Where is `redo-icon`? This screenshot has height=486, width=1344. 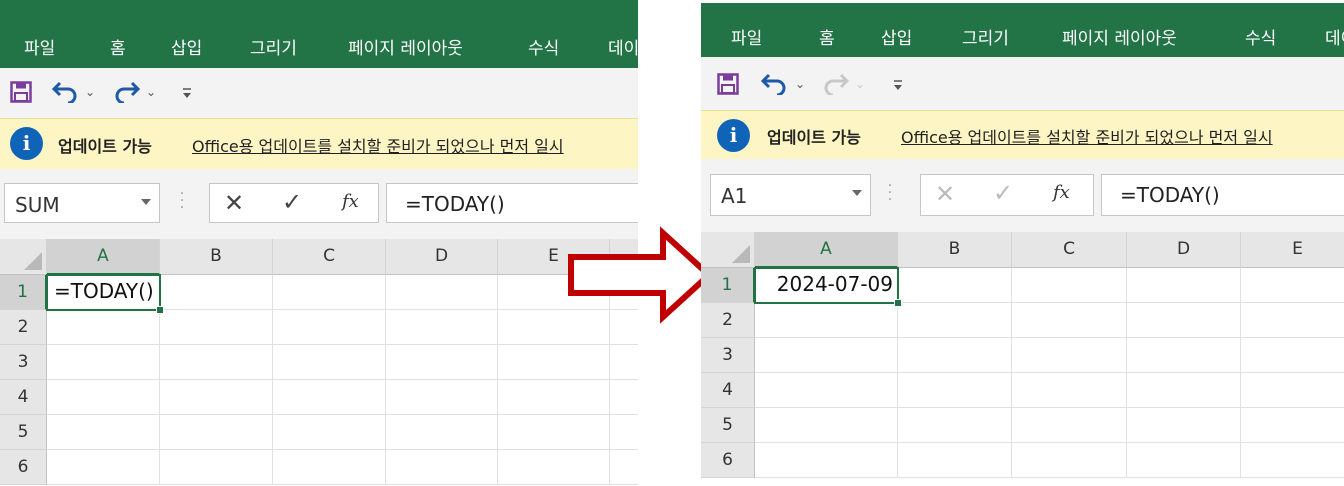
redo-icon is located at coordinates (126, 91).